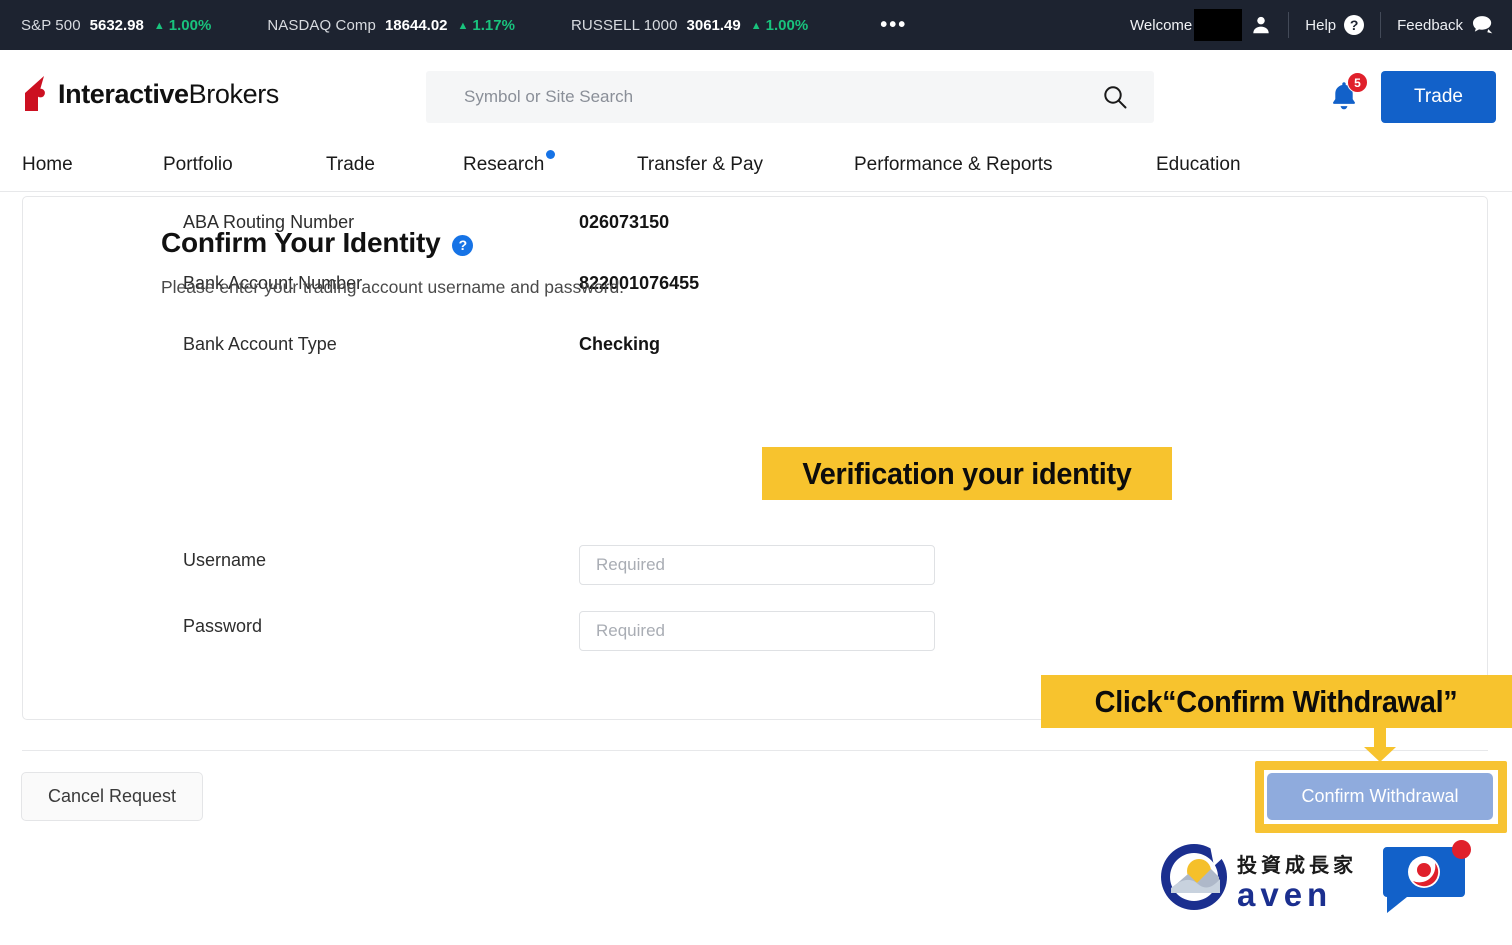 The width and height of the screenshot is (1512, 945). What do you see at coordinates (1380, 796) in the screenshot?
I see `confirm-withdrawal-button: Confirm Withdrawal` at bounding box center [1380, 796].